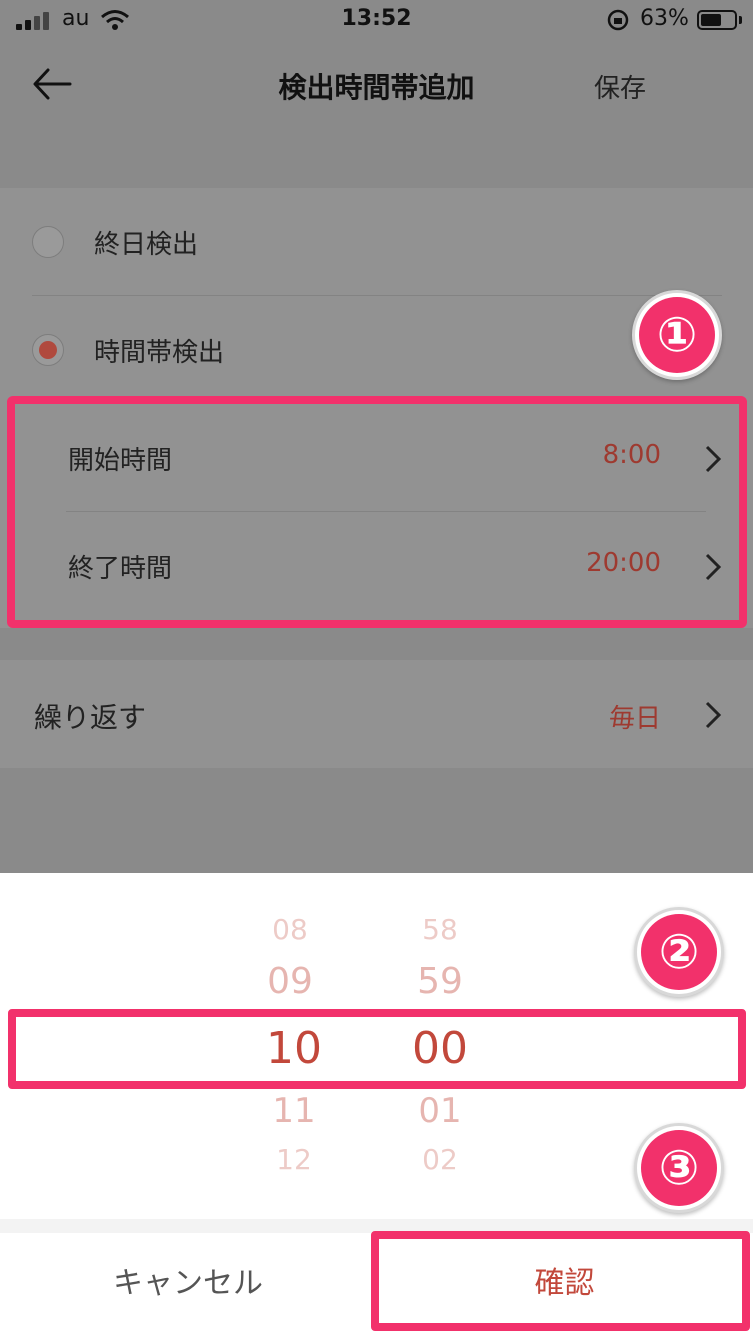 This screenshot has width=753, height=1334. Describe the element at coordinates (677, 335) in the screenshot. I see `step-badge-1: ①` at that location.